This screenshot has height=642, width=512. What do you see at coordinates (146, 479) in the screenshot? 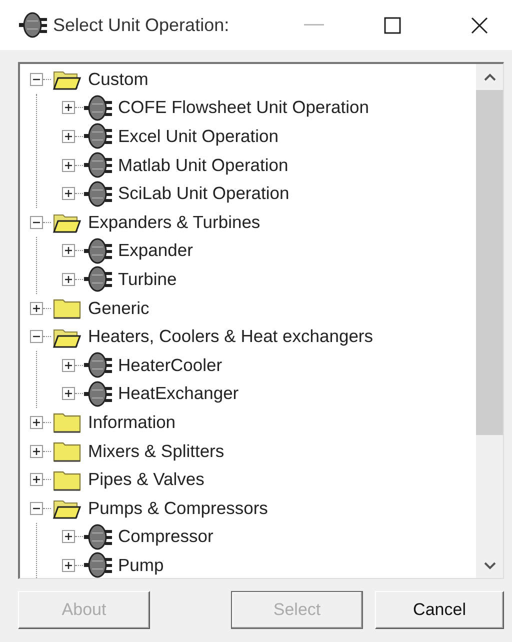
I see `tree-item: Pipes & Valves` at bounding box center [146, 479].